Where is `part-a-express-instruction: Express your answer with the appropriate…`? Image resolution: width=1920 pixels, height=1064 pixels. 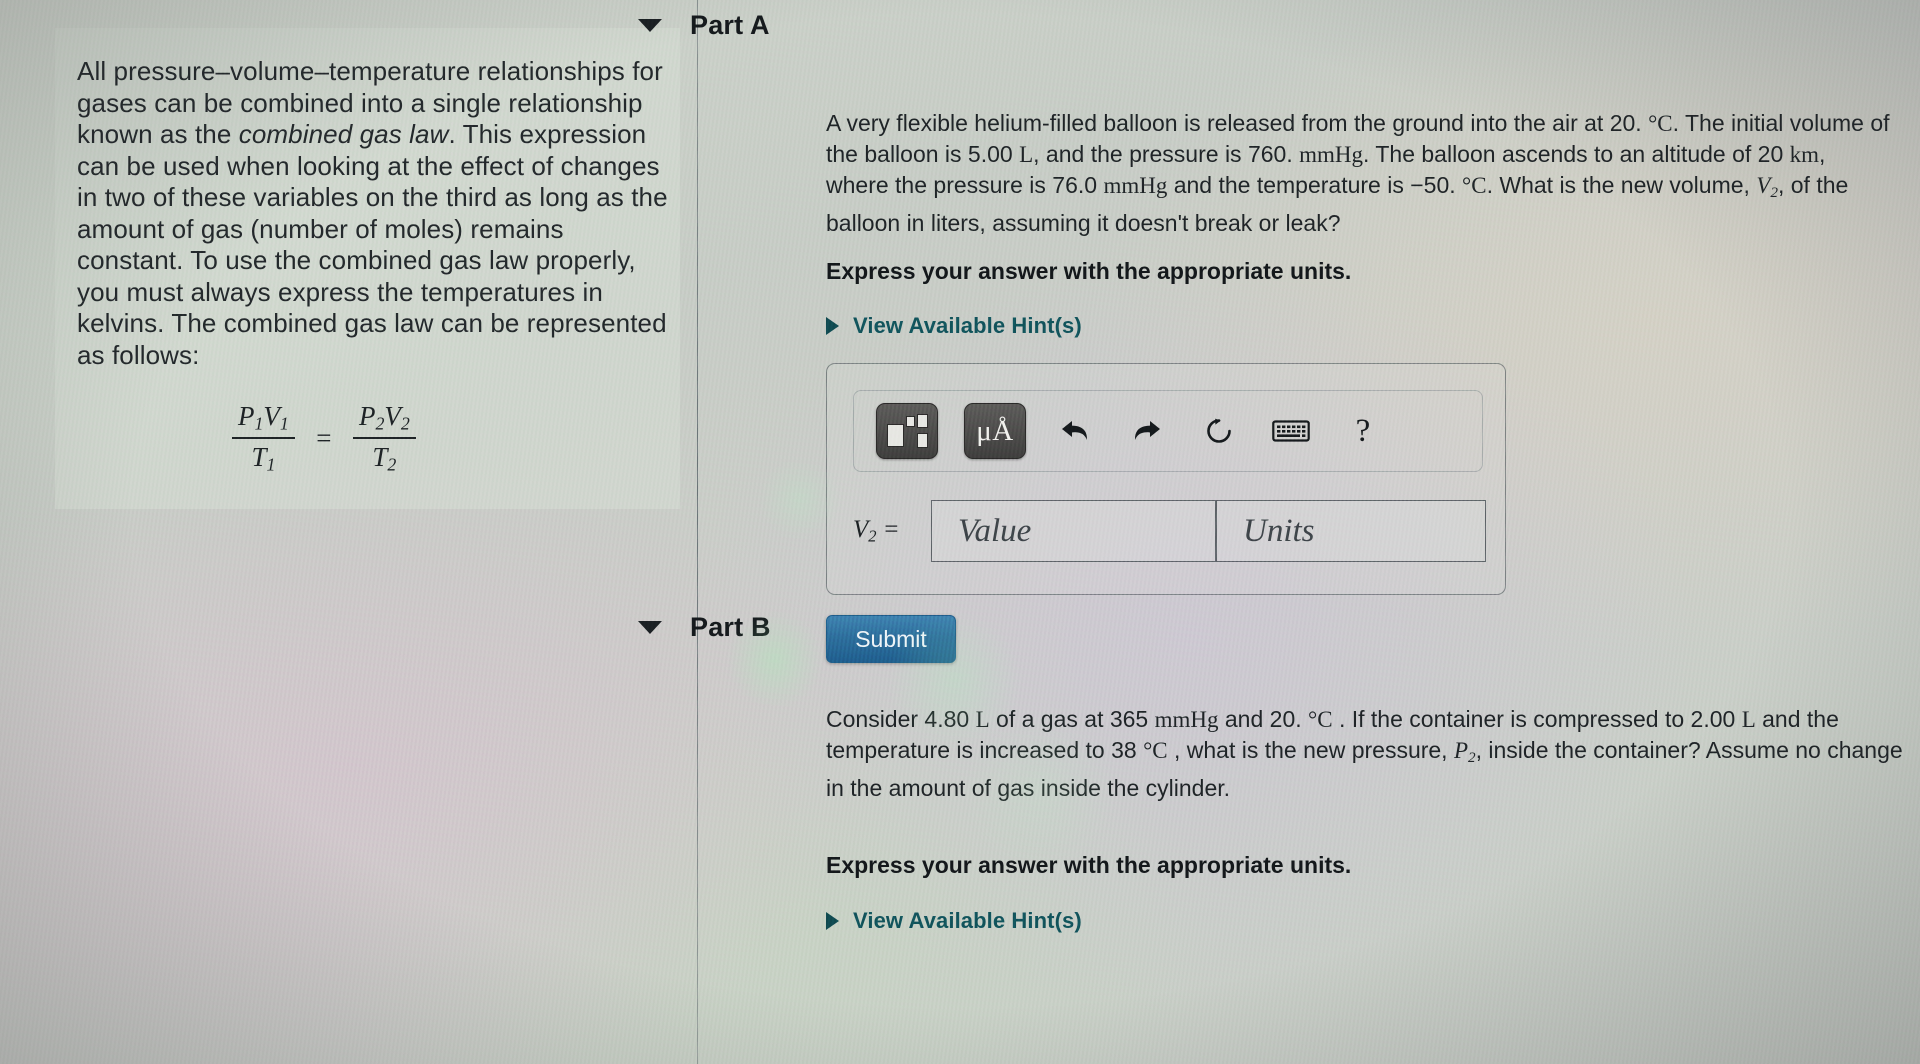
part-a-express-instruction: Express your answer with the appropriate… is located at coordinates (1089, 271).